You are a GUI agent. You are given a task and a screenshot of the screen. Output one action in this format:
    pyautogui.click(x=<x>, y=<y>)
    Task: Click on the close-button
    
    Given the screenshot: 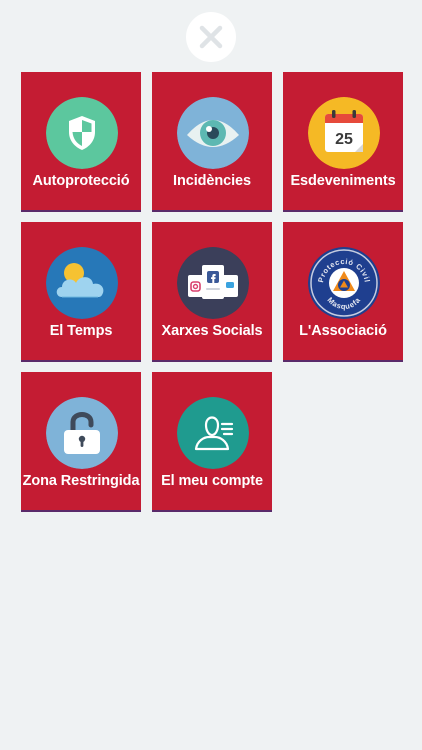 What is the action you would take?
    pyautogui.click(x=211, y=37)
    